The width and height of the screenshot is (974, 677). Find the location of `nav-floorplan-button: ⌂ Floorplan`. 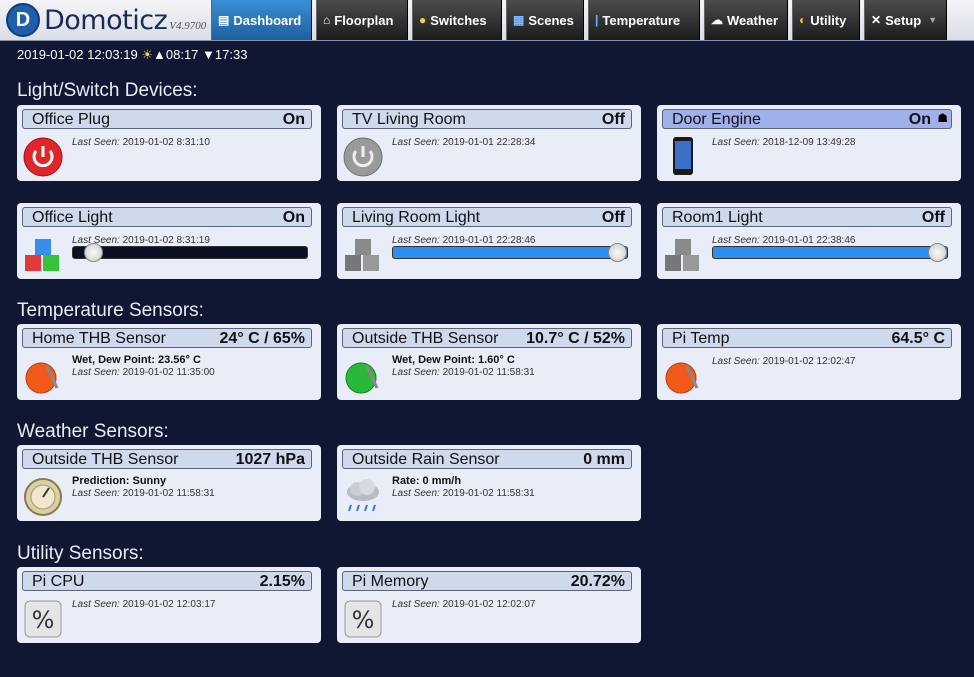

nav-floorplan-button: ⌂ Floorplan is located at coordinates (362, 20).